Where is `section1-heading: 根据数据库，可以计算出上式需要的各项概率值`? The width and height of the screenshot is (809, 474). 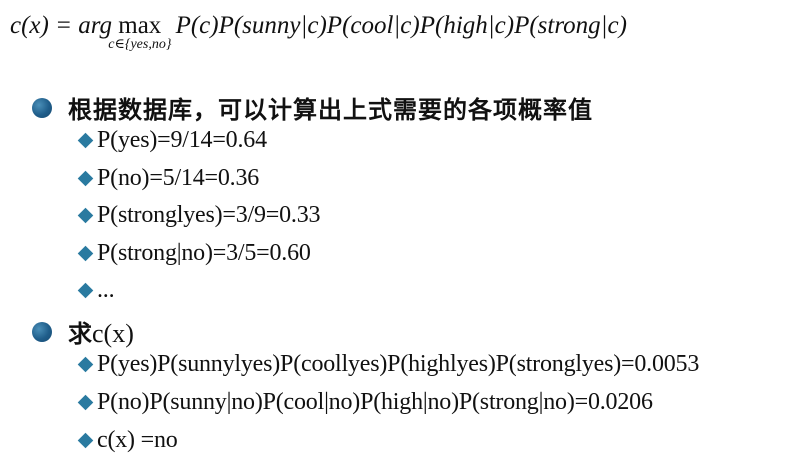
section1-heading: 根据数据库，可以计算出上式需要的各项概率值 is located at coordinates (312, 107).